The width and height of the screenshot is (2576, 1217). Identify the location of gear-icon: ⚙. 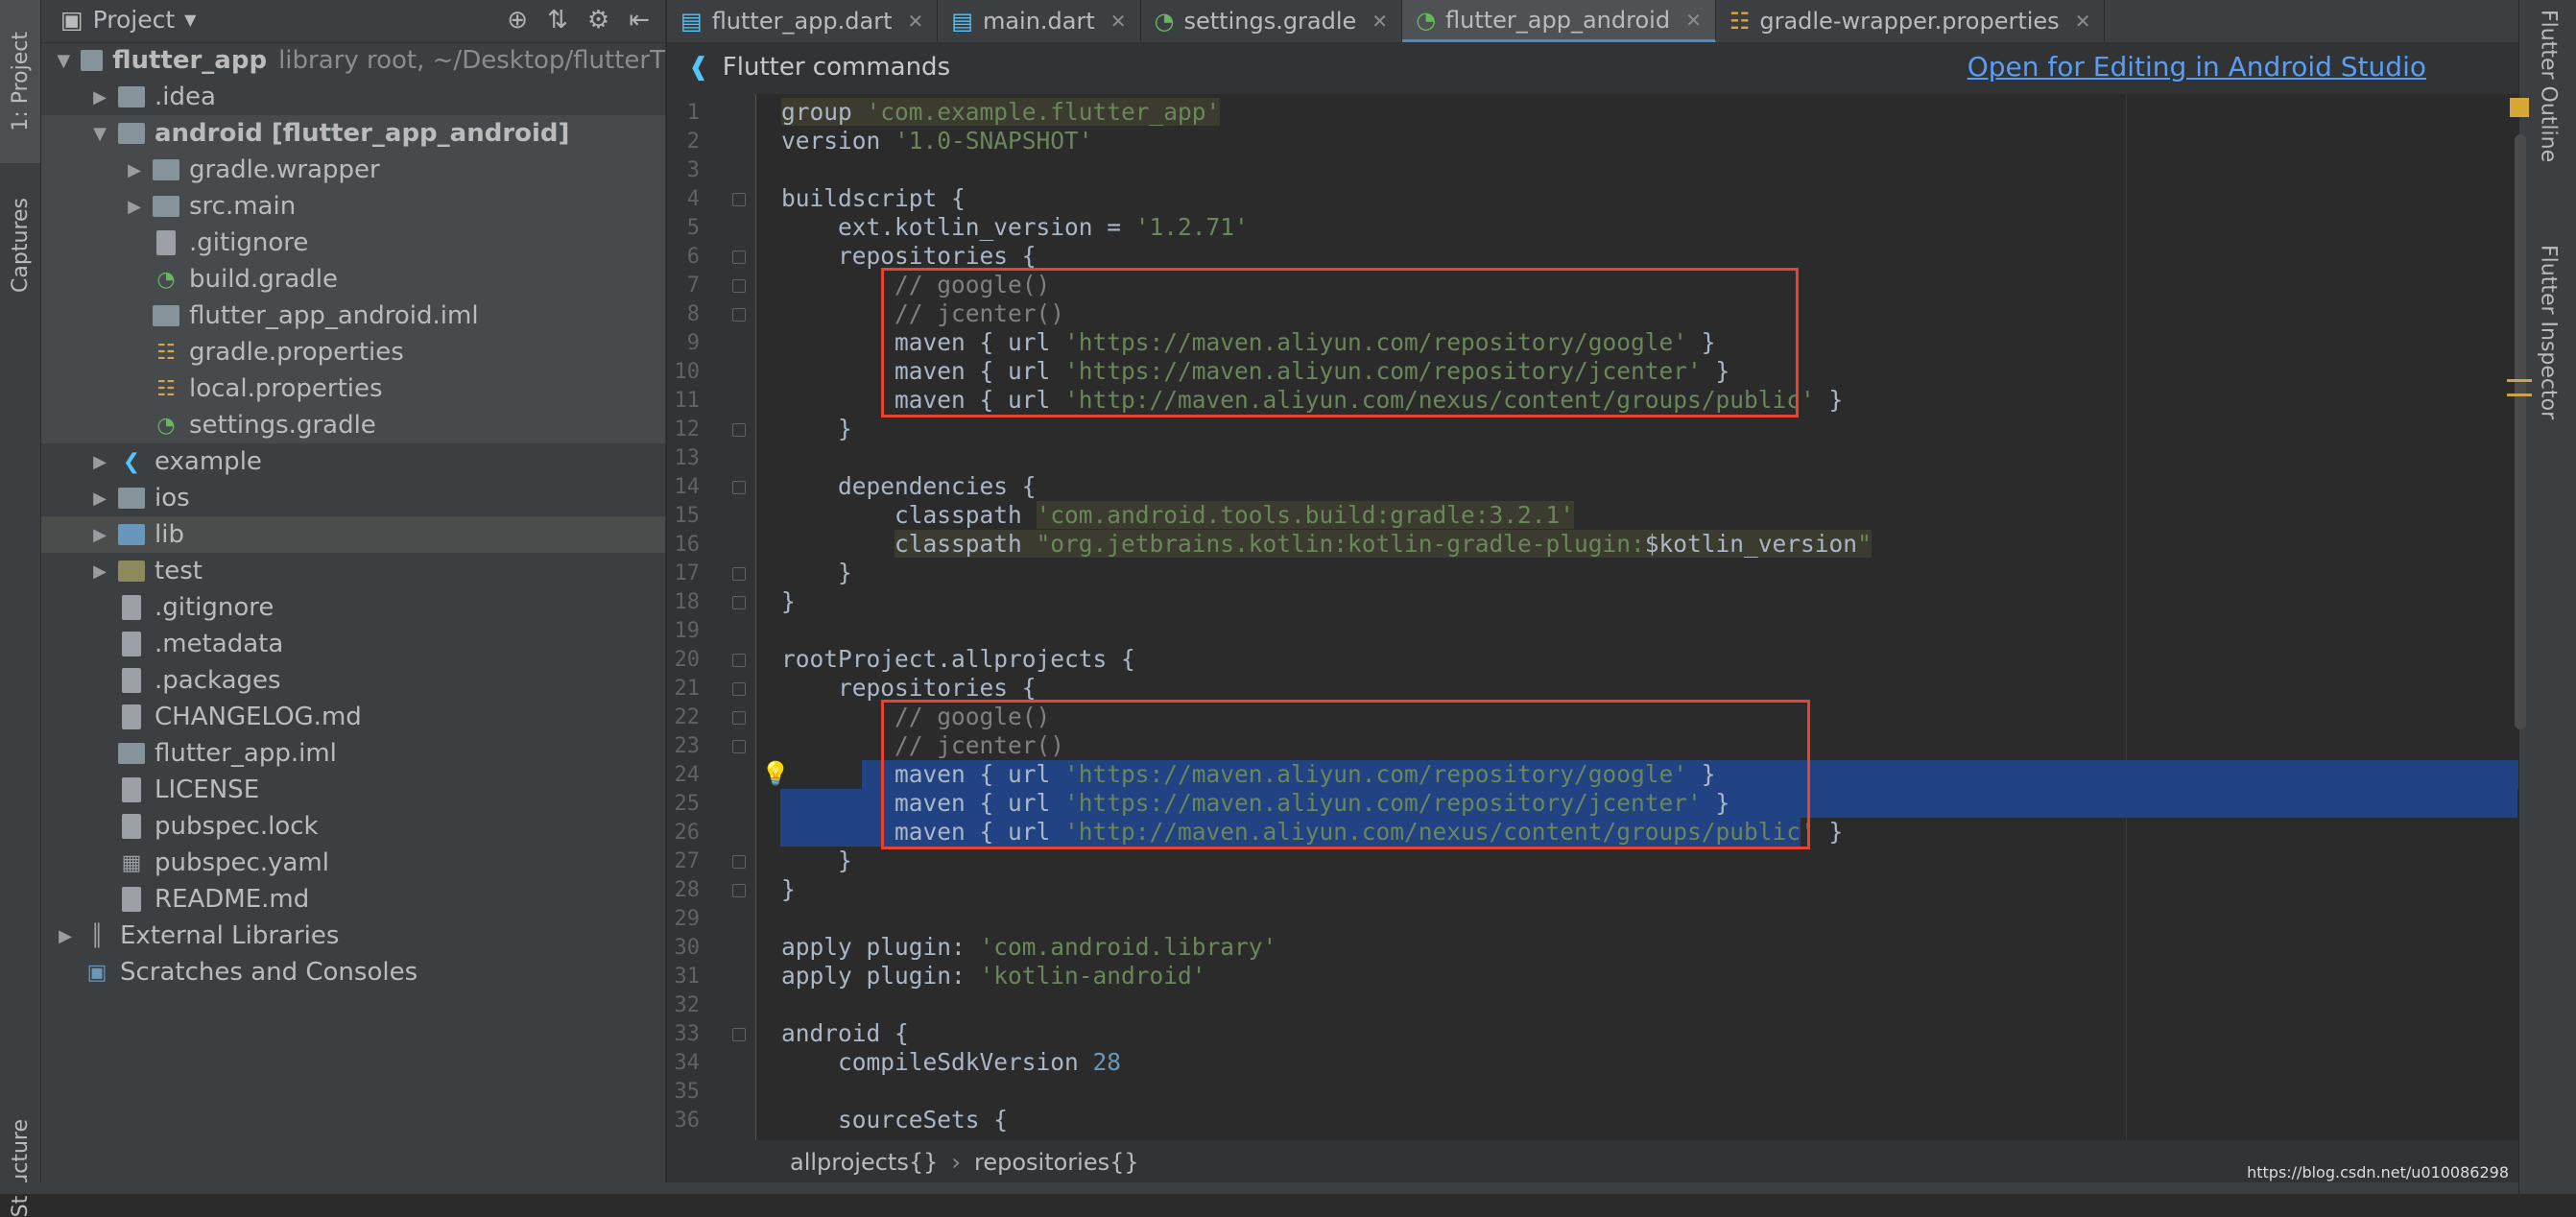
(598, 21).